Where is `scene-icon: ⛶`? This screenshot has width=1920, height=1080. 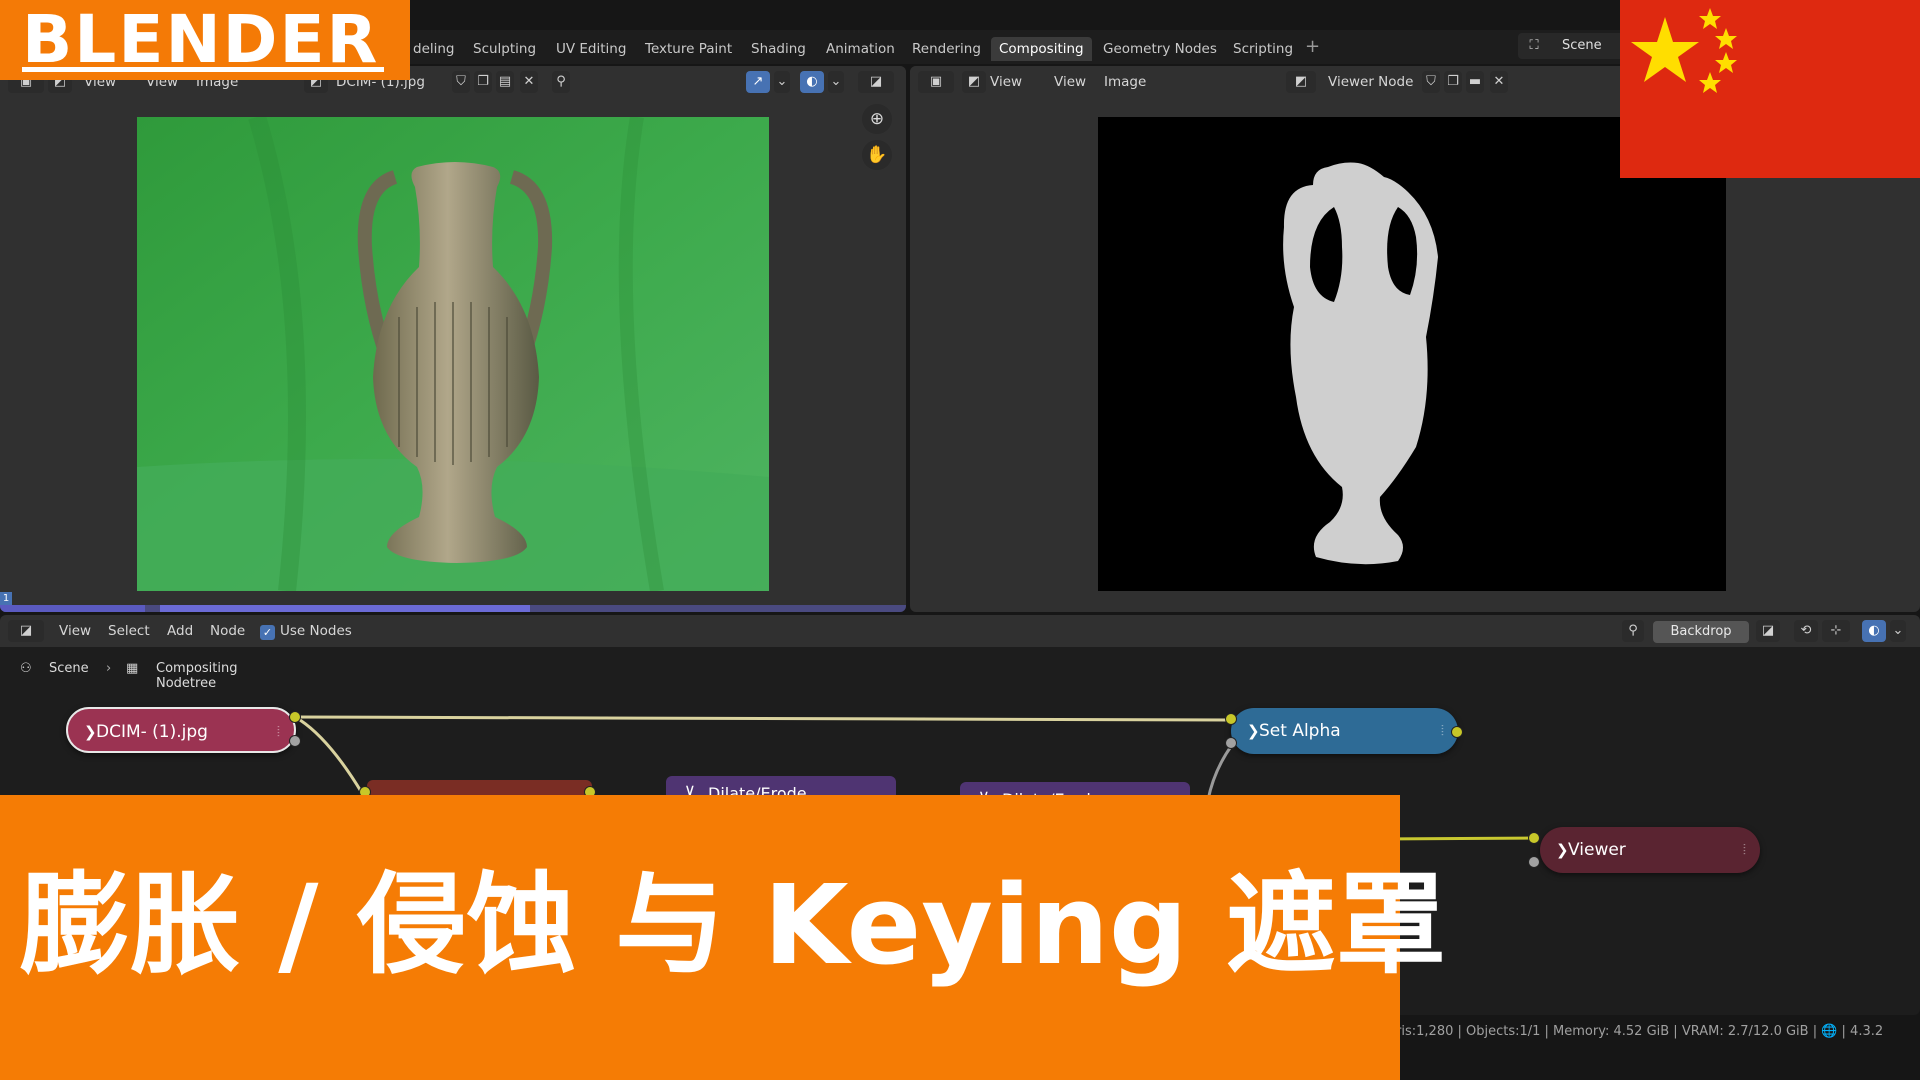 scene-icon: ⛶ is located at coordinates (1534, 45).